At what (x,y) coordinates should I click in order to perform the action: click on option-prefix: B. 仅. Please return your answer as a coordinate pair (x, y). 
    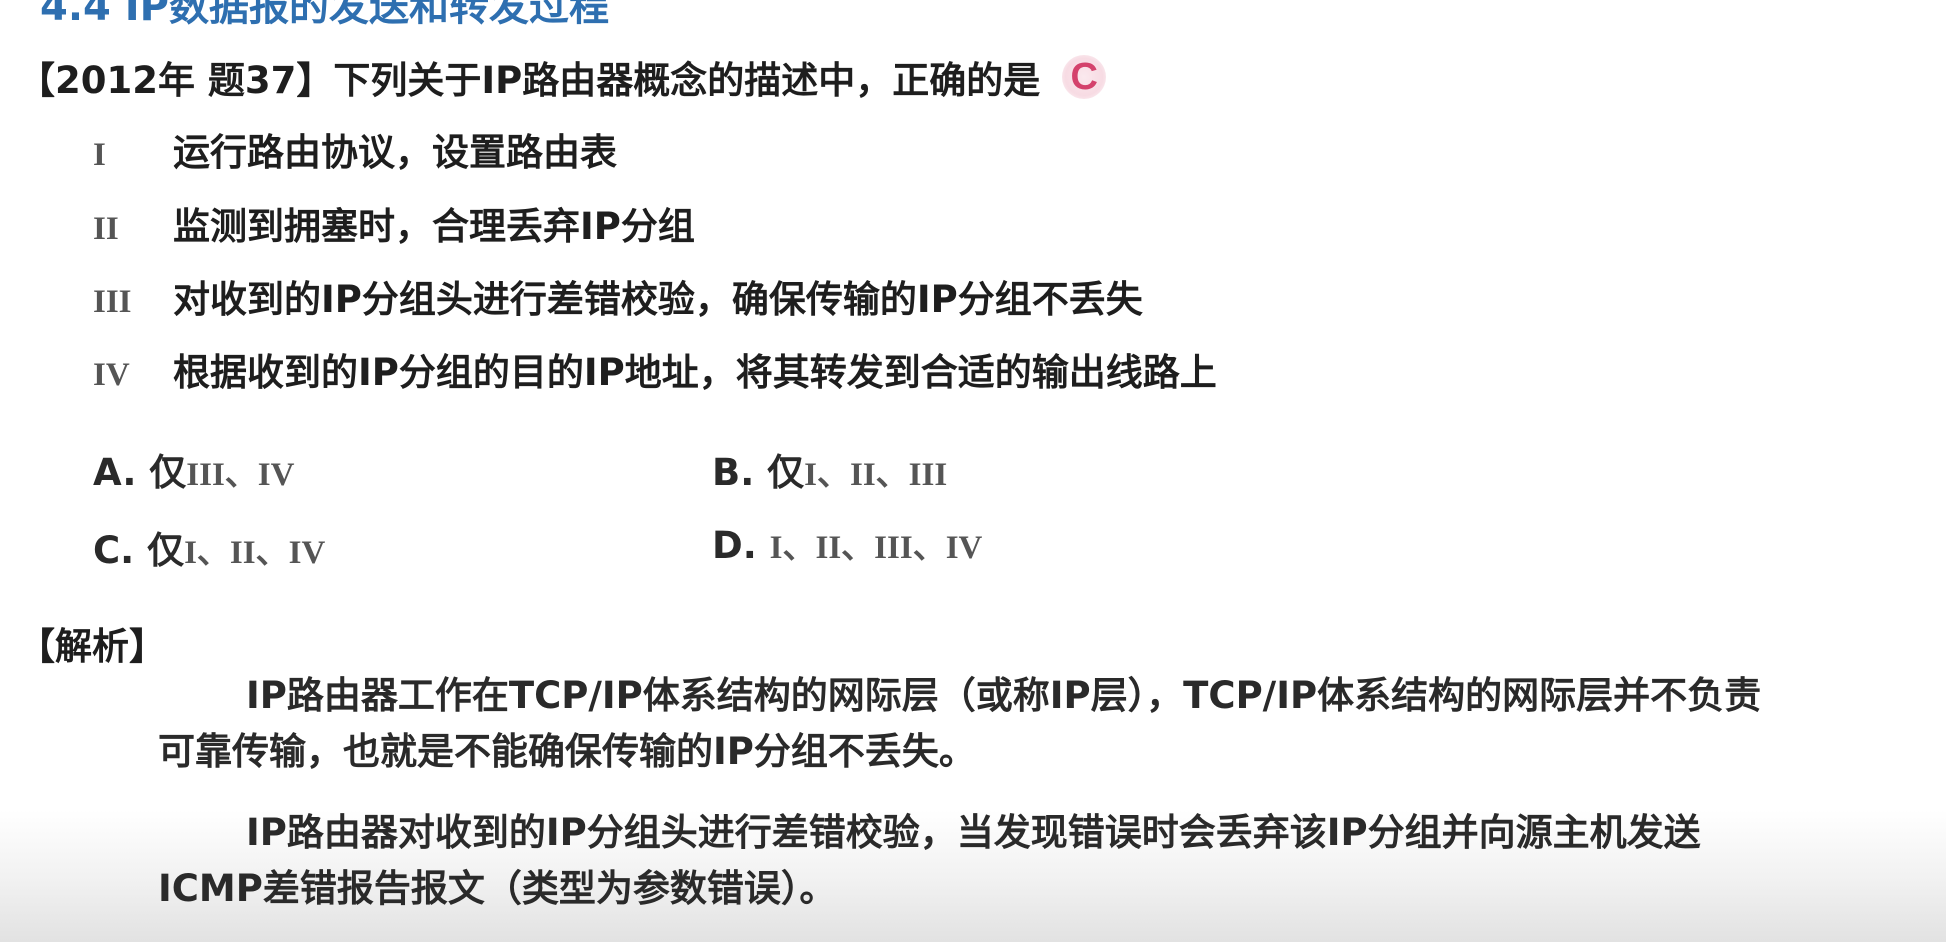
    Looking at the image, I should click on (758, 472).